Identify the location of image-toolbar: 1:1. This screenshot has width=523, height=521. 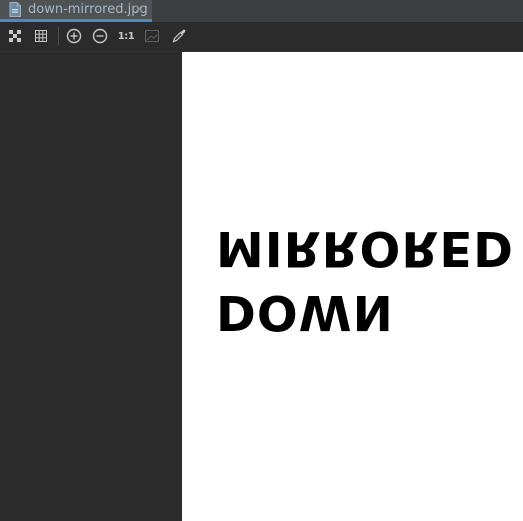
(261, 37).